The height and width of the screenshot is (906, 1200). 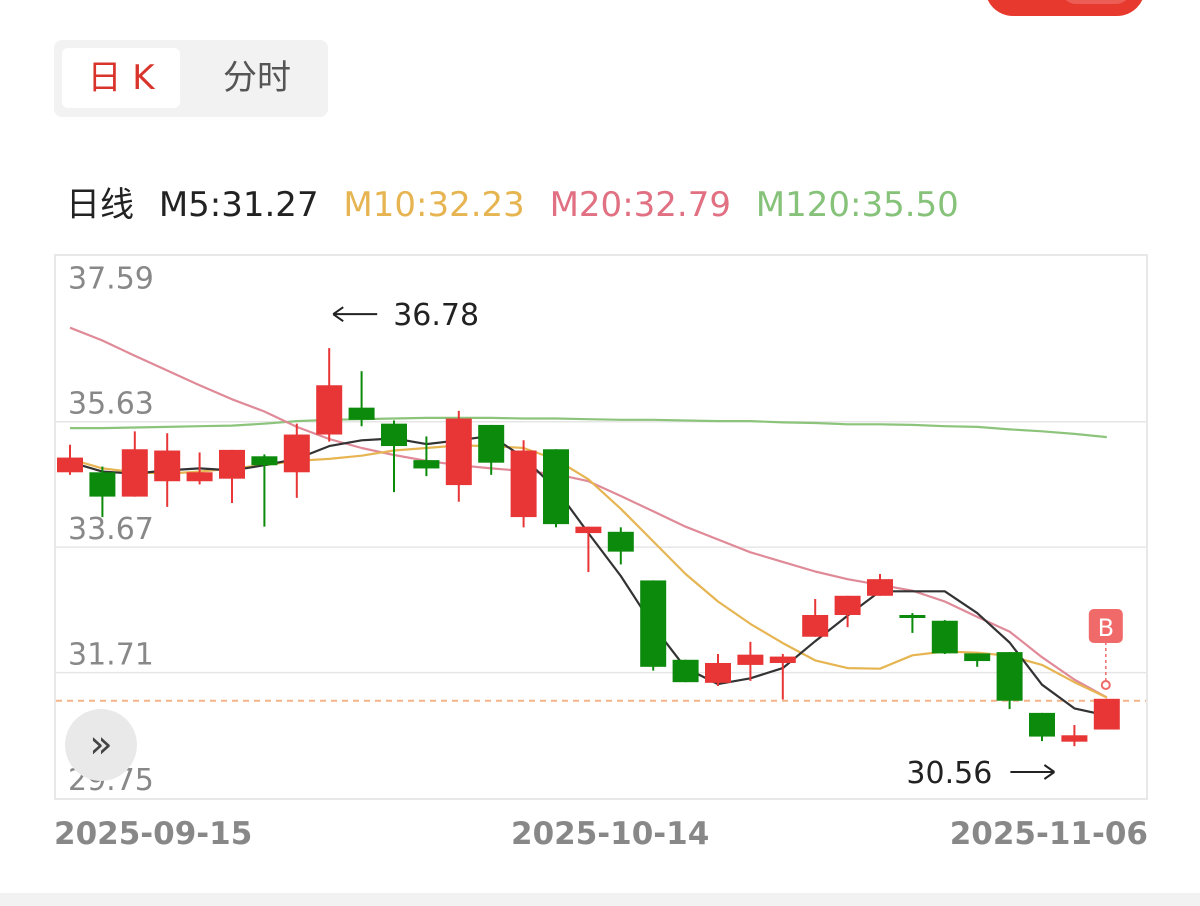 What do you see at coordinates (1105, 685) in the screenshot?
I see `signal-dot` at bounding box center [1105, 685].